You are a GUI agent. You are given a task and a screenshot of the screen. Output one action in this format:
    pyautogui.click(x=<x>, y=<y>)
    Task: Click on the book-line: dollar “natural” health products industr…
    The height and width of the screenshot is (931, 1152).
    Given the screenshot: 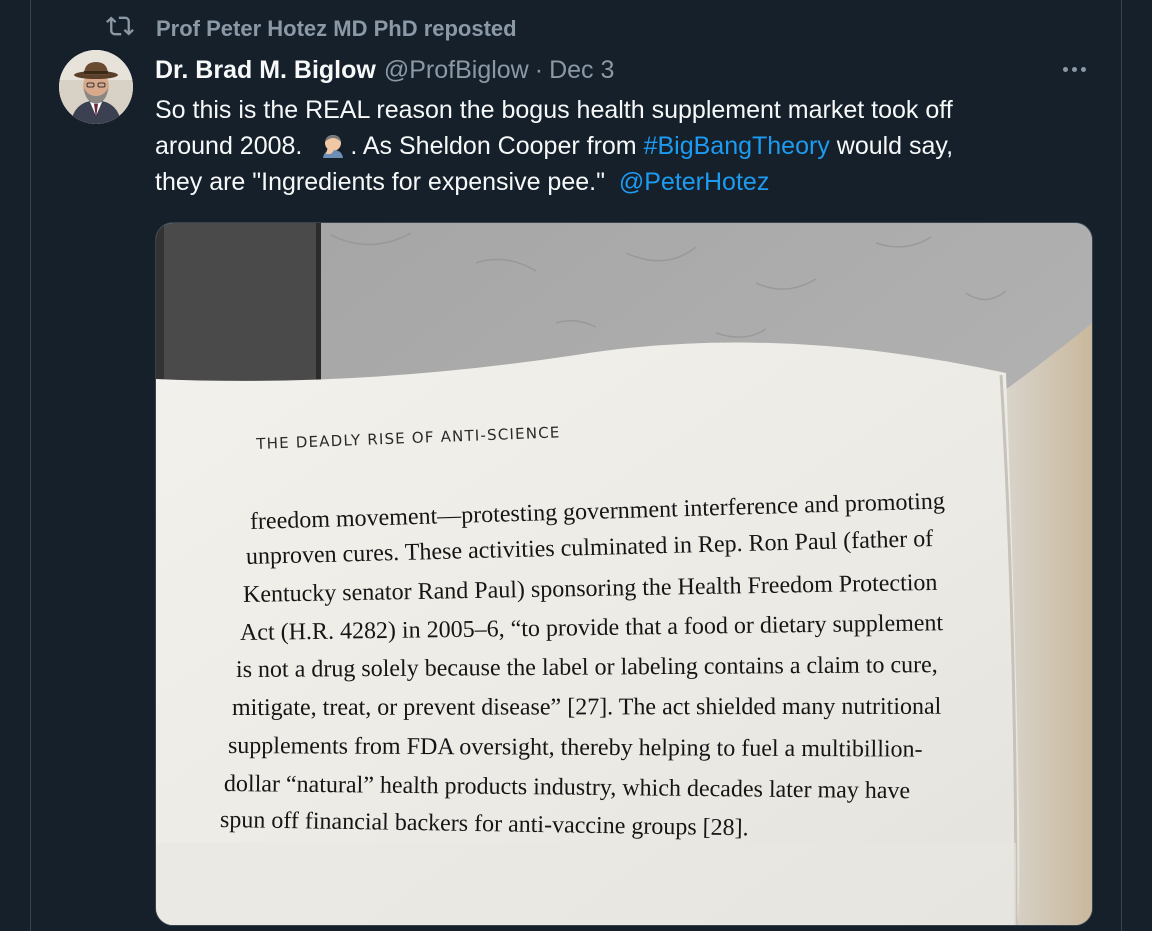 What is the action you would take?
    pyautogui.click(x=567, y=788)
    